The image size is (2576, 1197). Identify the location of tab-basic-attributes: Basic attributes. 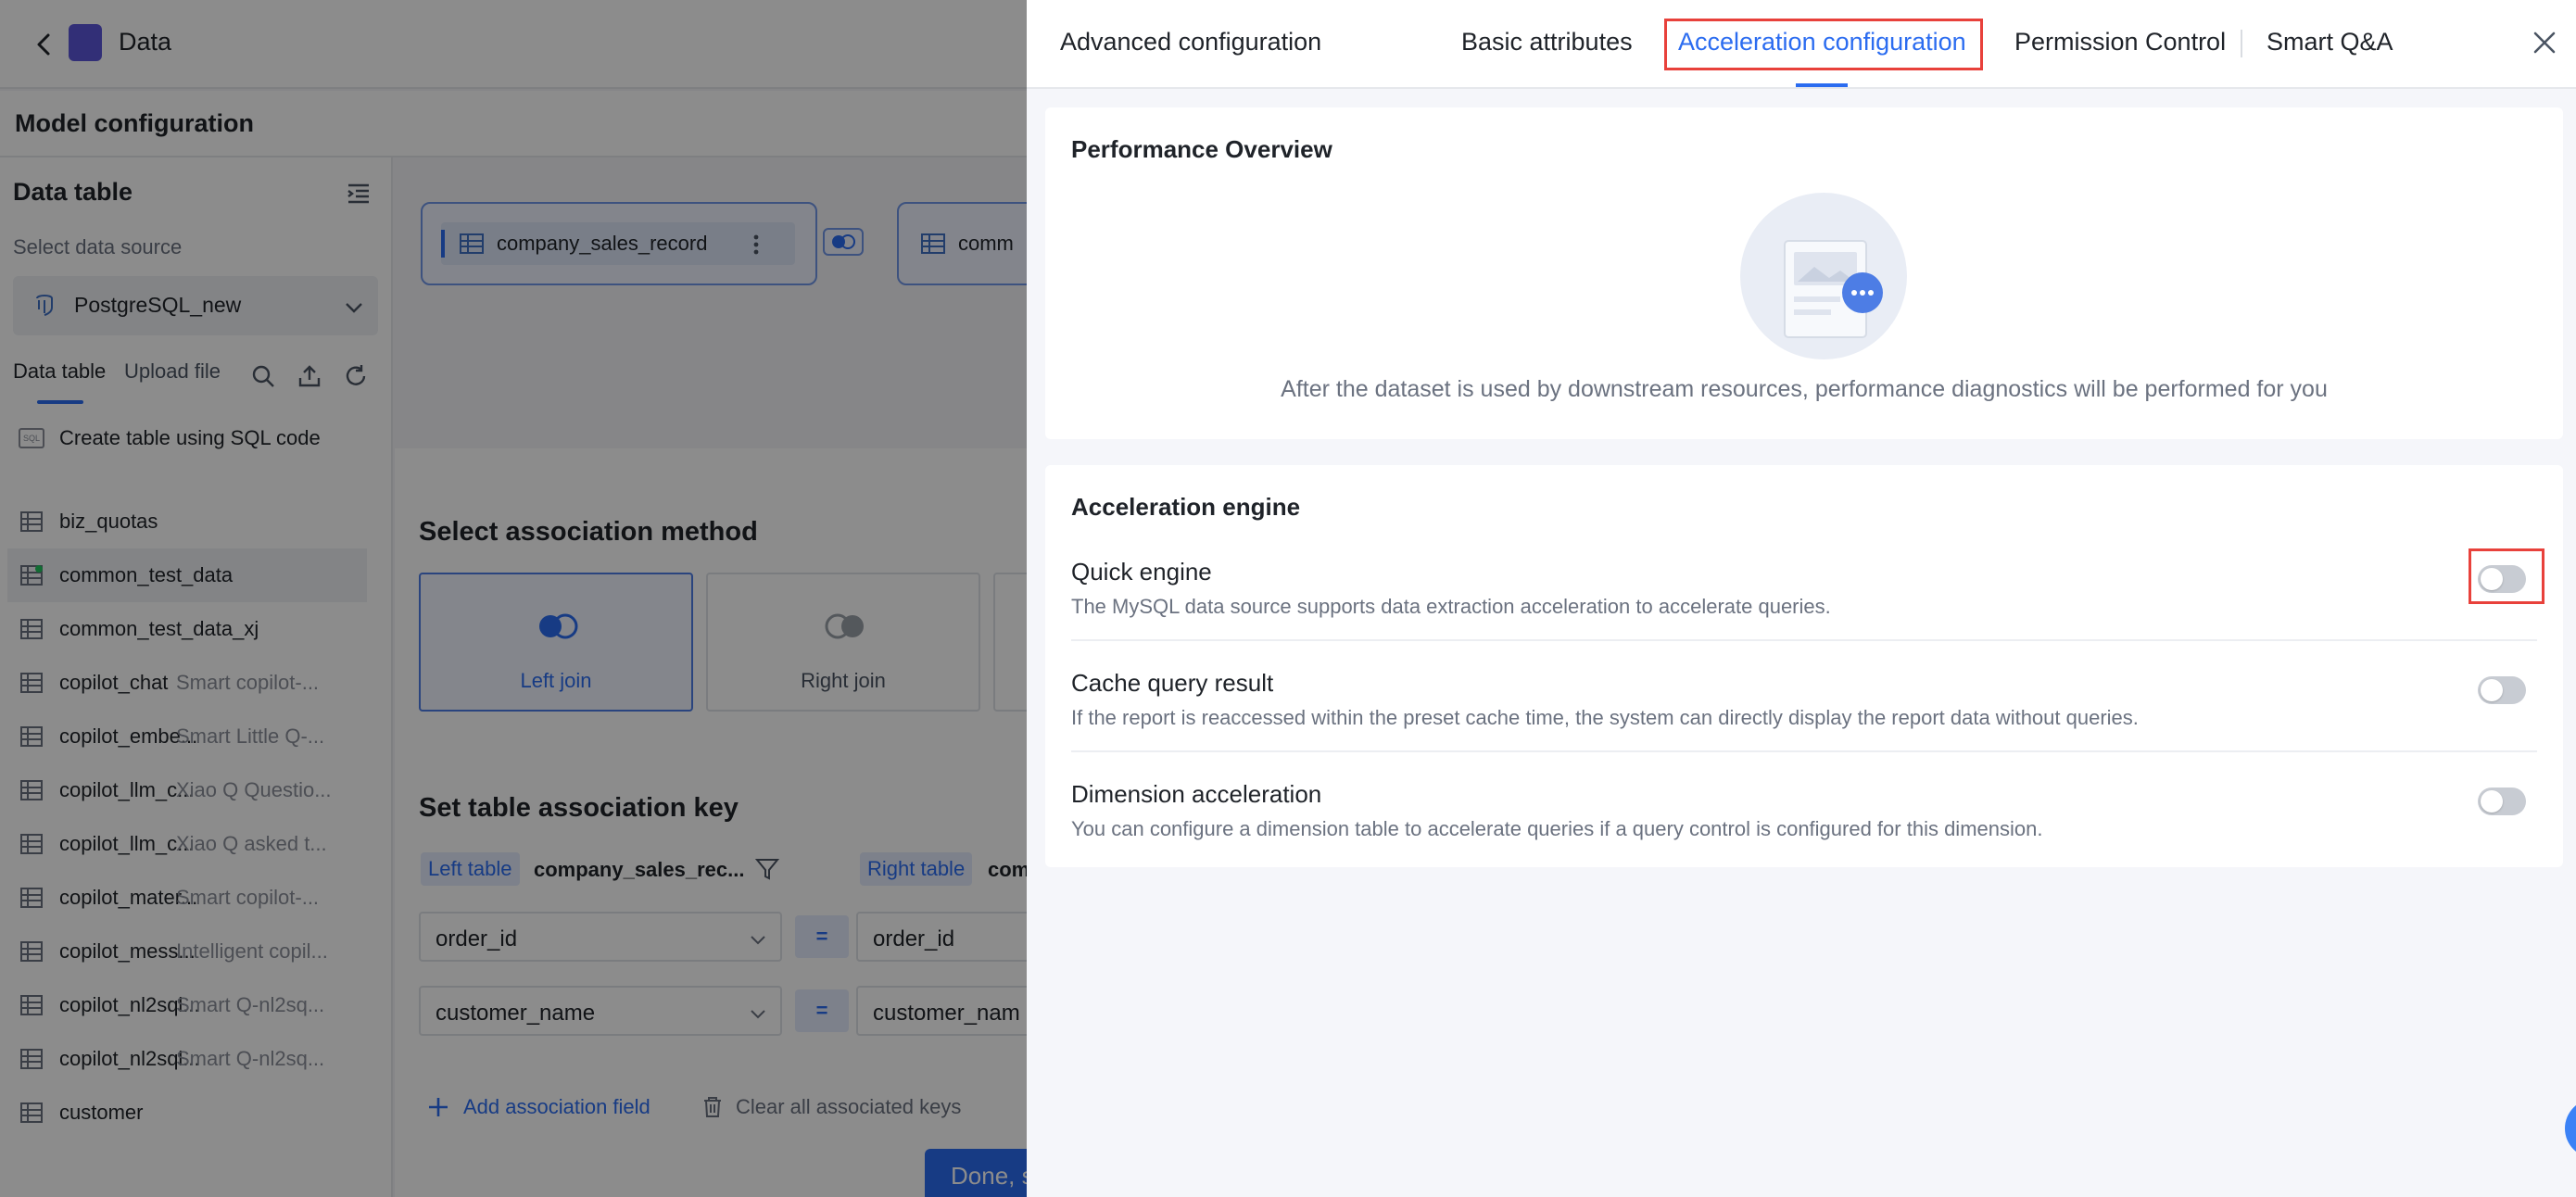
(1547, 42).